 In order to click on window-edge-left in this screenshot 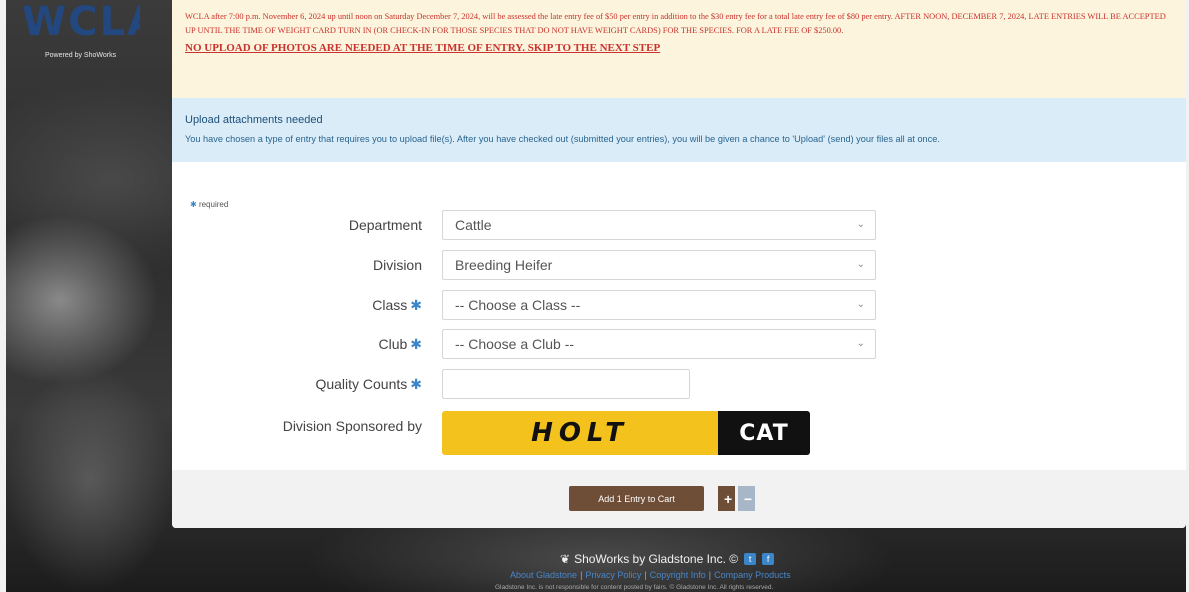, I will do `click(3, 296)`.